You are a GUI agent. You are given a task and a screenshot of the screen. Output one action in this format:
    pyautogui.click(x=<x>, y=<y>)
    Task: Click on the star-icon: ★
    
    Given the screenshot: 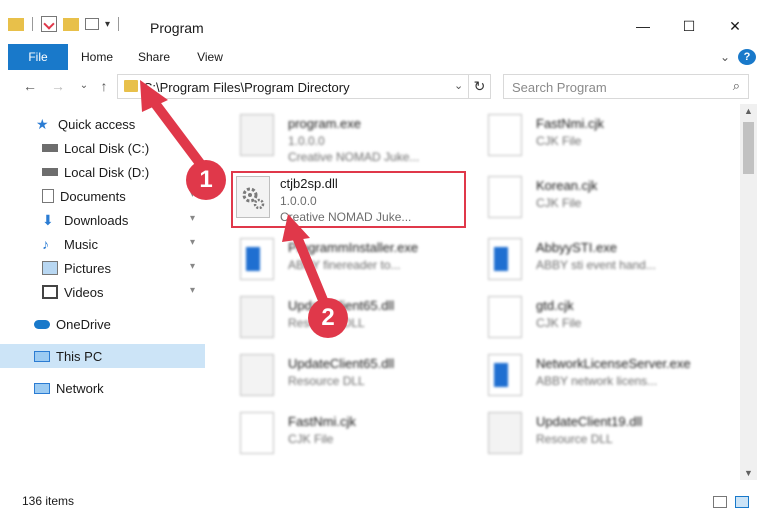 What is the action you would take?
    pyautogui.click(x=42, y=124)
    